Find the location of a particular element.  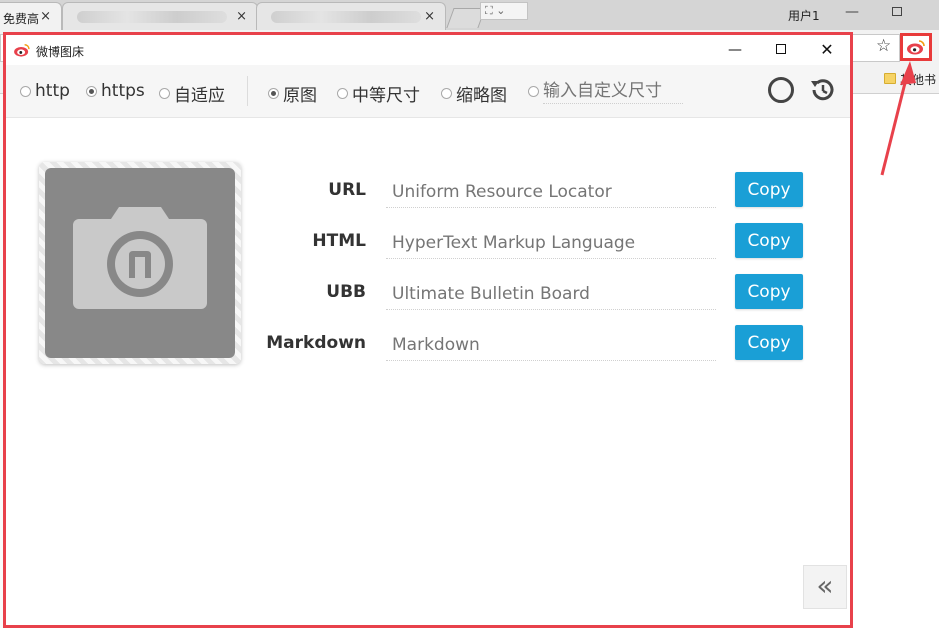

radio-label: 原图 is located at coordinates (300, 96).